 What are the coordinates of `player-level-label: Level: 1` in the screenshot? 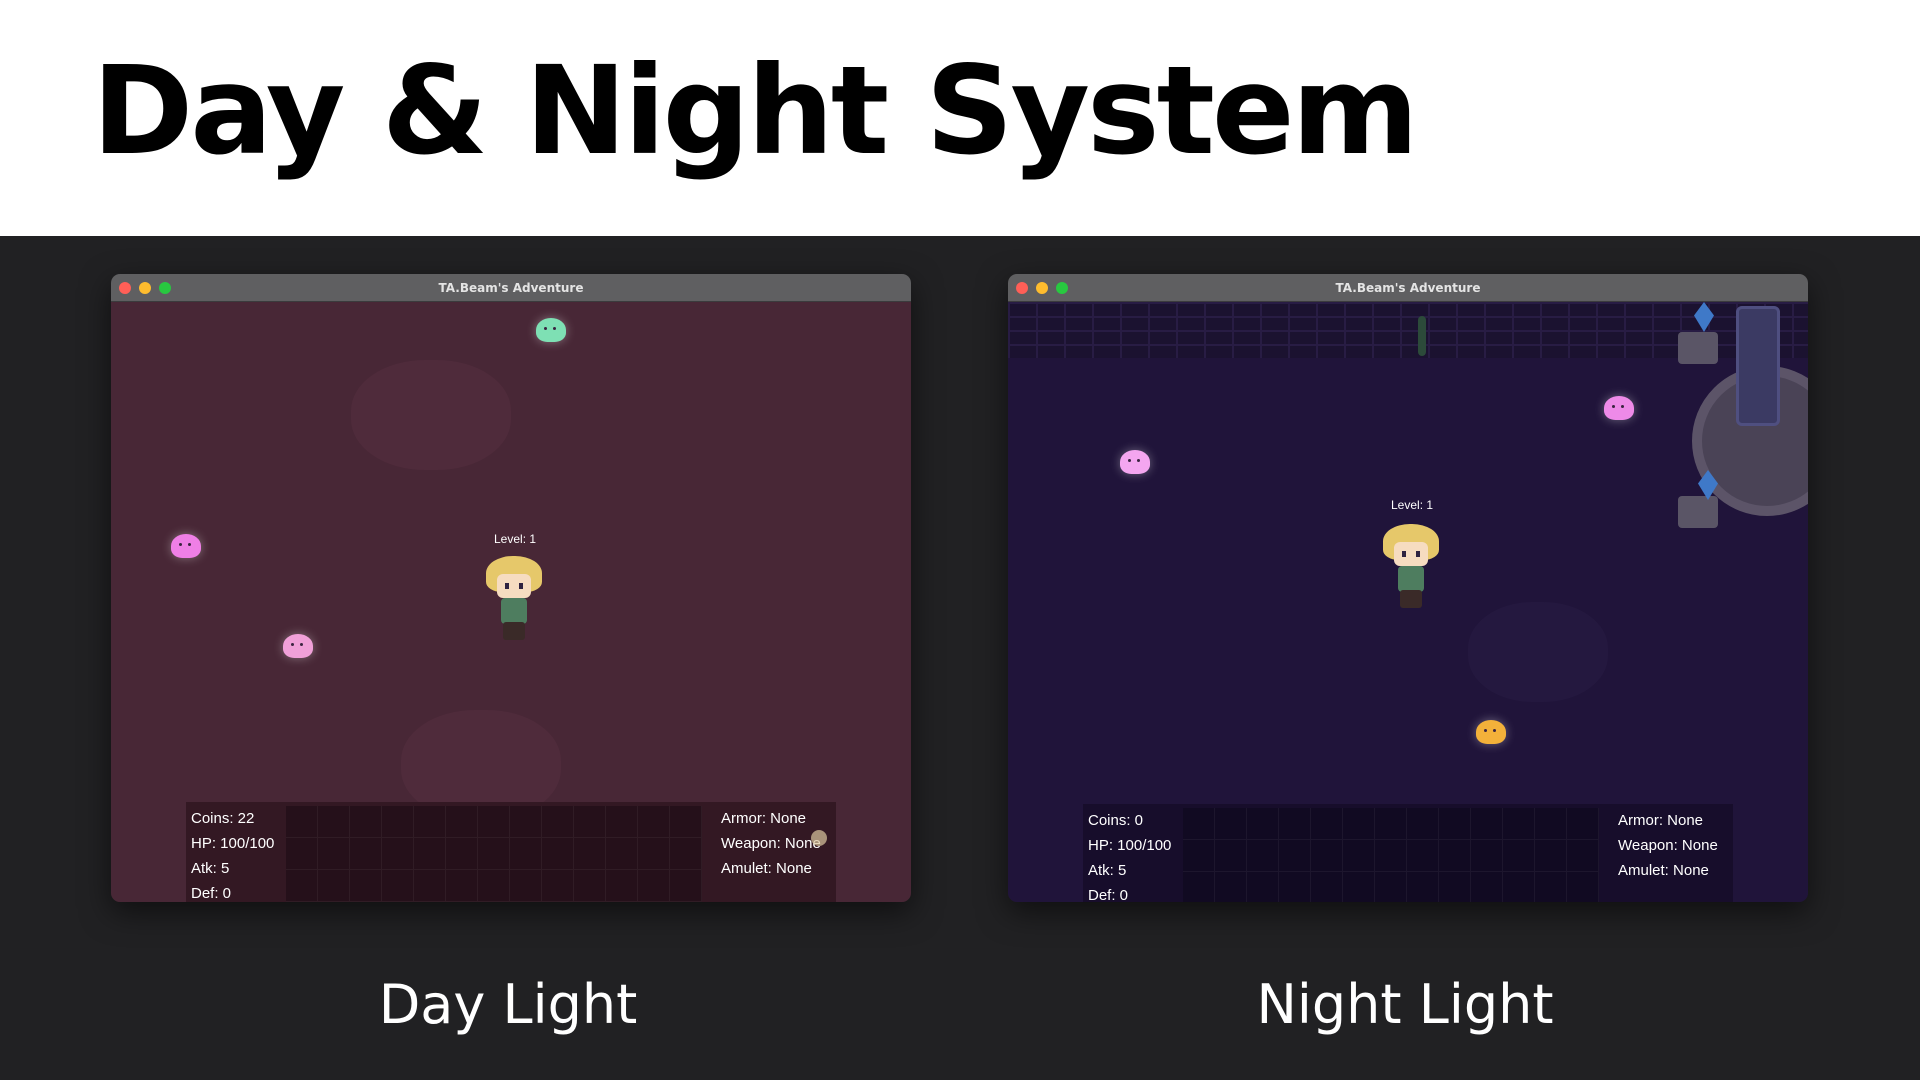 It's located at (1412, 505).